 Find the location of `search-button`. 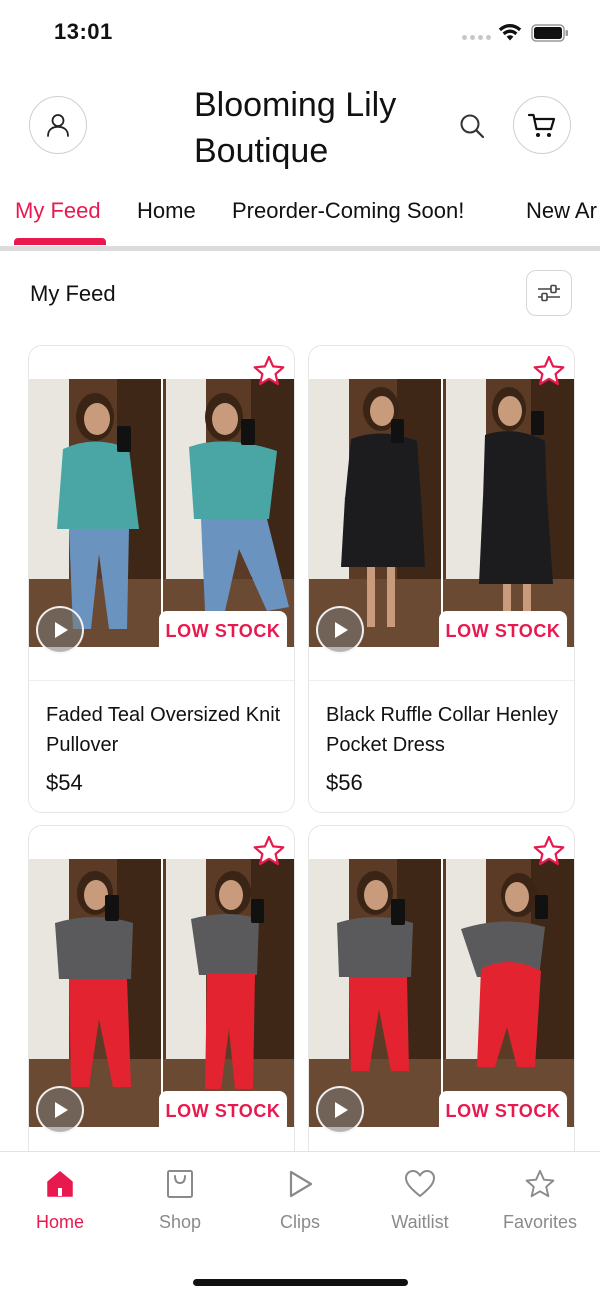

search-button is located at coordinates (472, 126).